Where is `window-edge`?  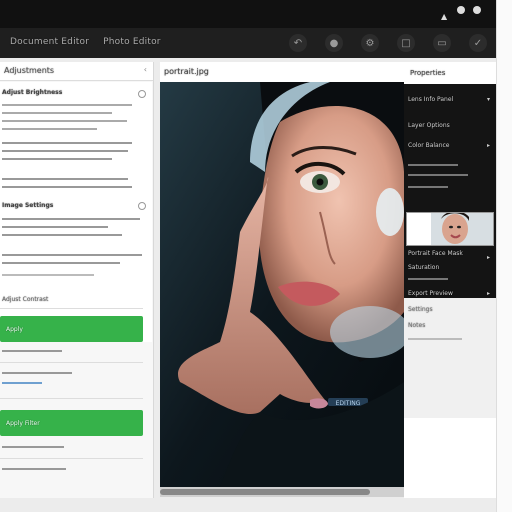
window-edge is located at coordinates (504, 256).